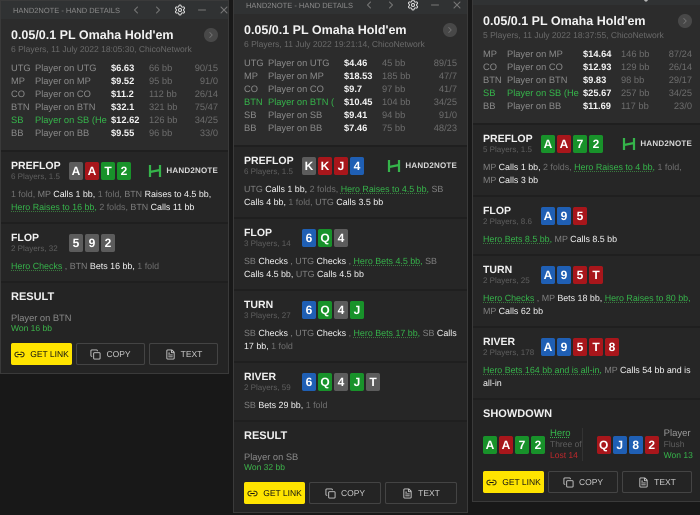 Image resolution: width=700 pixels, height=515 pixels. What do you see at coordinates (629, 143) in the screenshot?
I see `logo-icon` at bounding box center [629, 143].